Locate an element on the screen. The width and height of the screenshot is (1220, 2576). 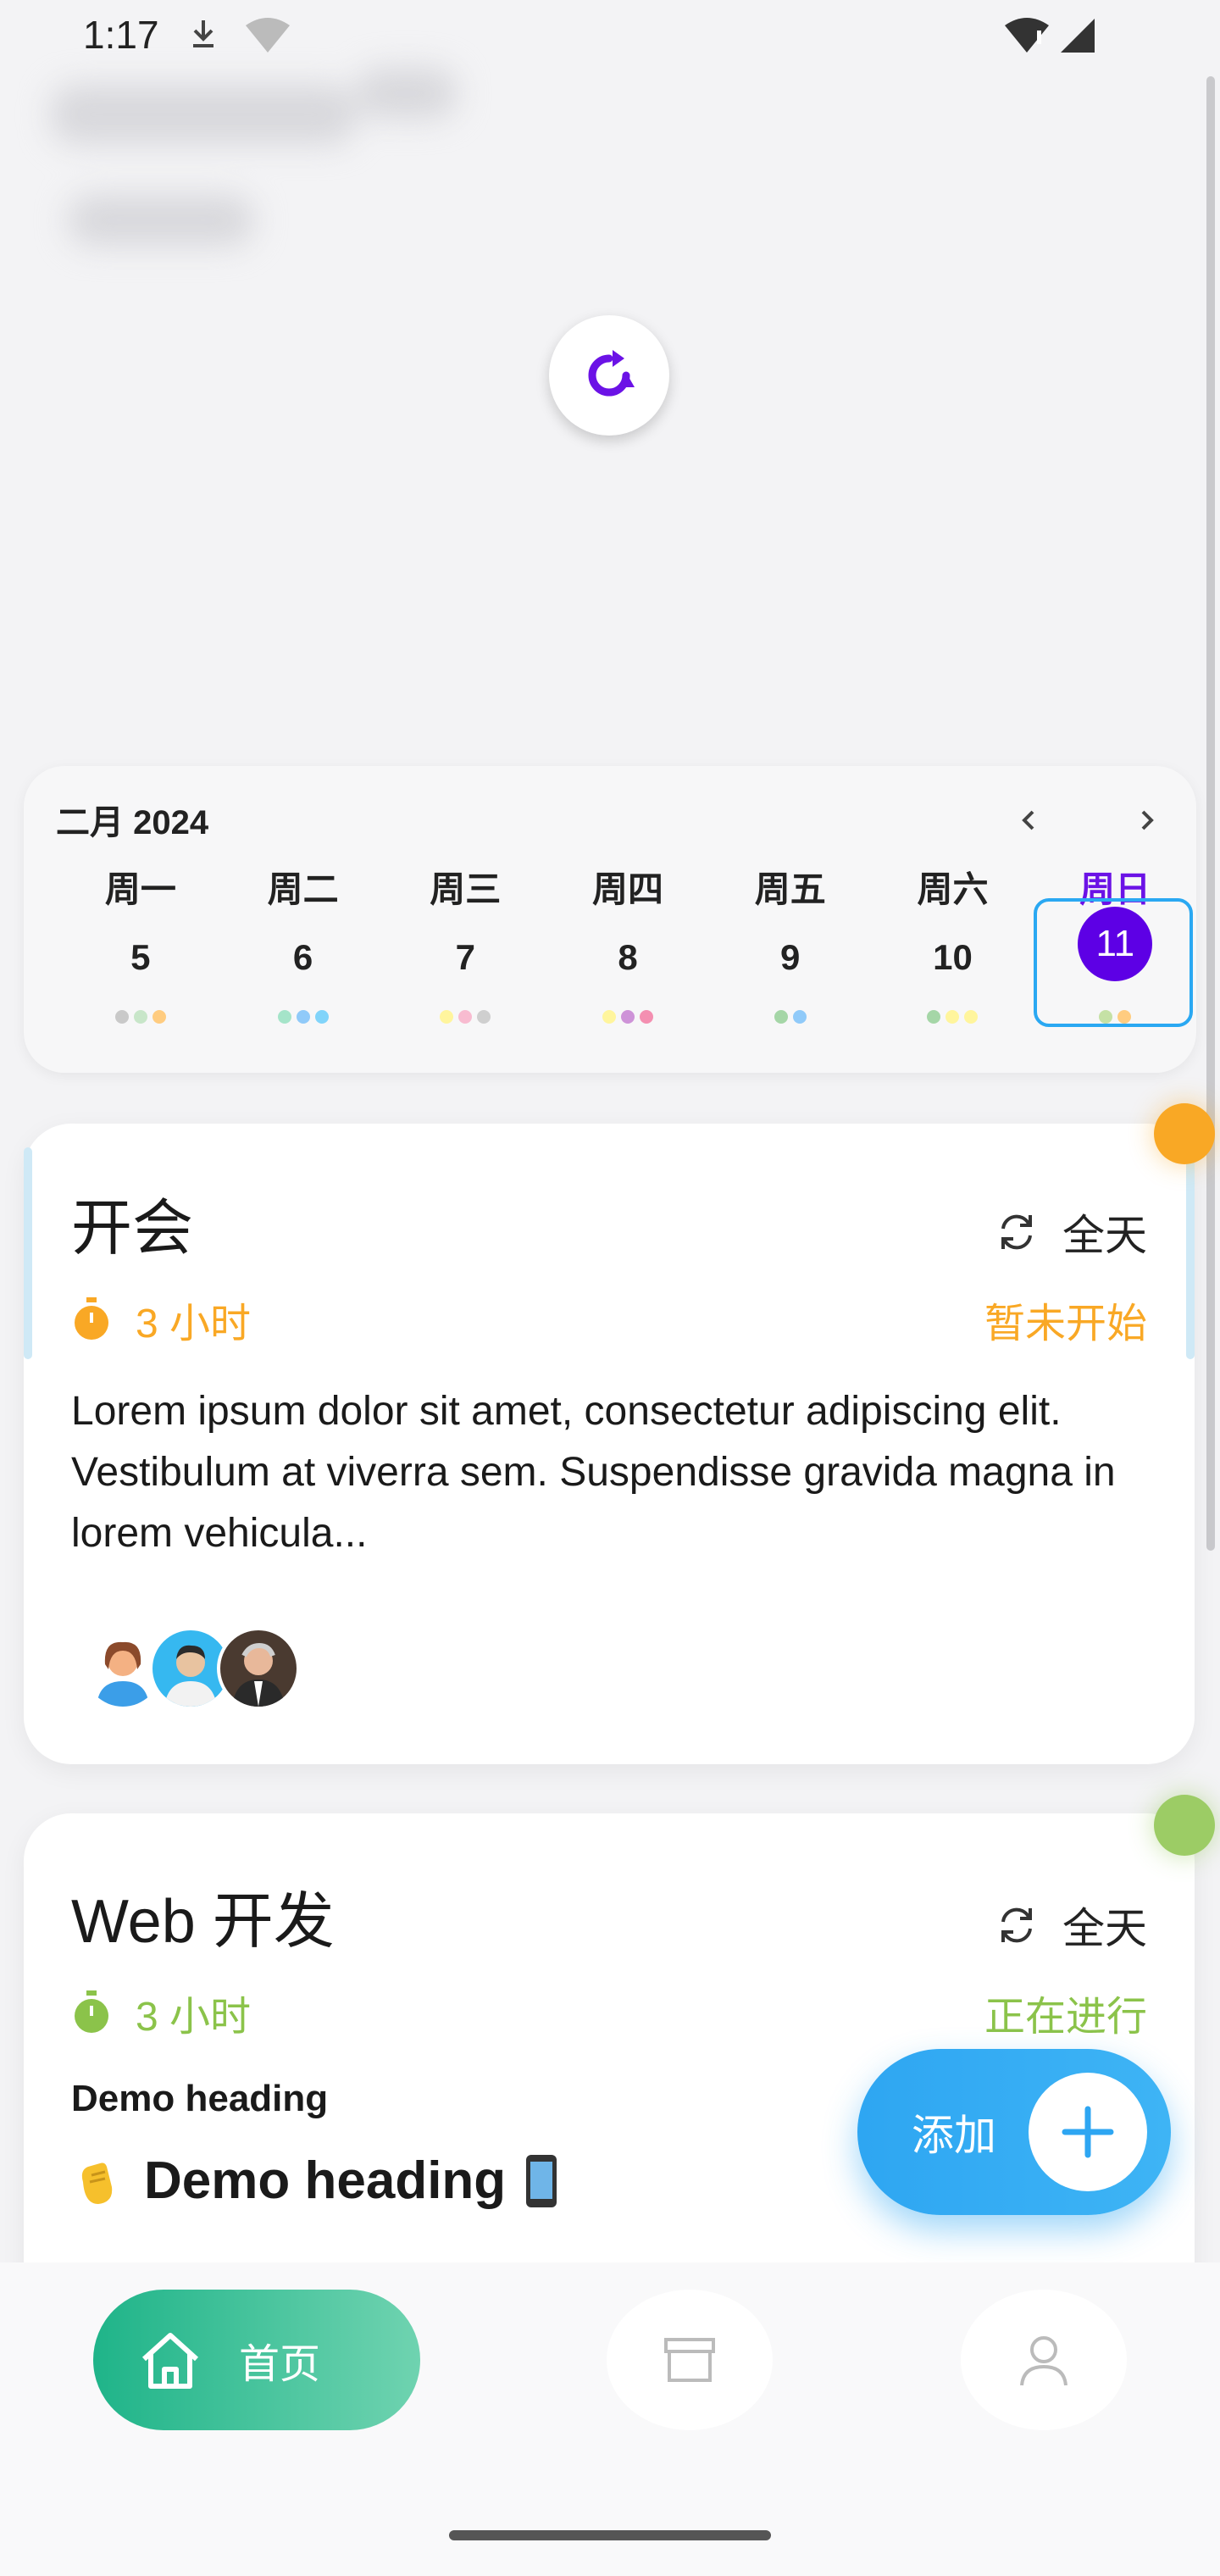
date-number: 10 is located at coordinates (953, 957).